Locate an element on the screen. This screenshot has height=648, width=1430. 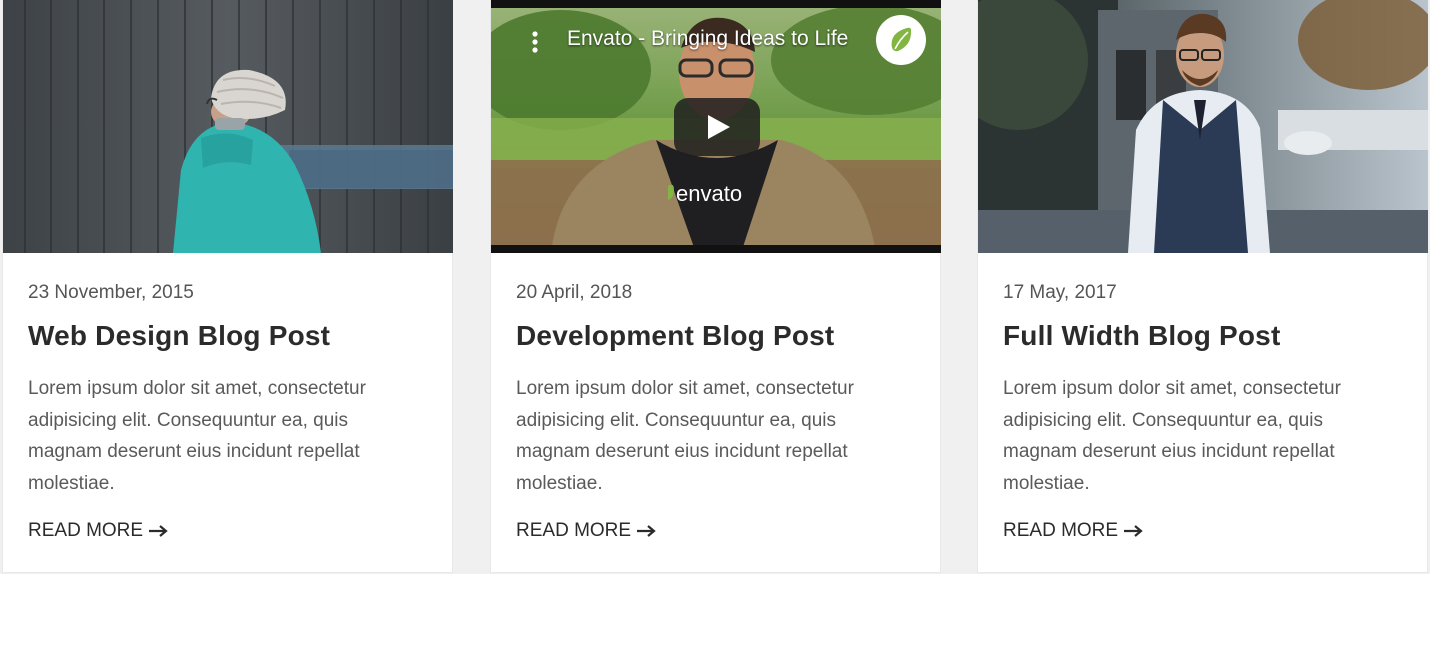
post-image-woman-in-teal-jacket is located at coordinates (228, 126).